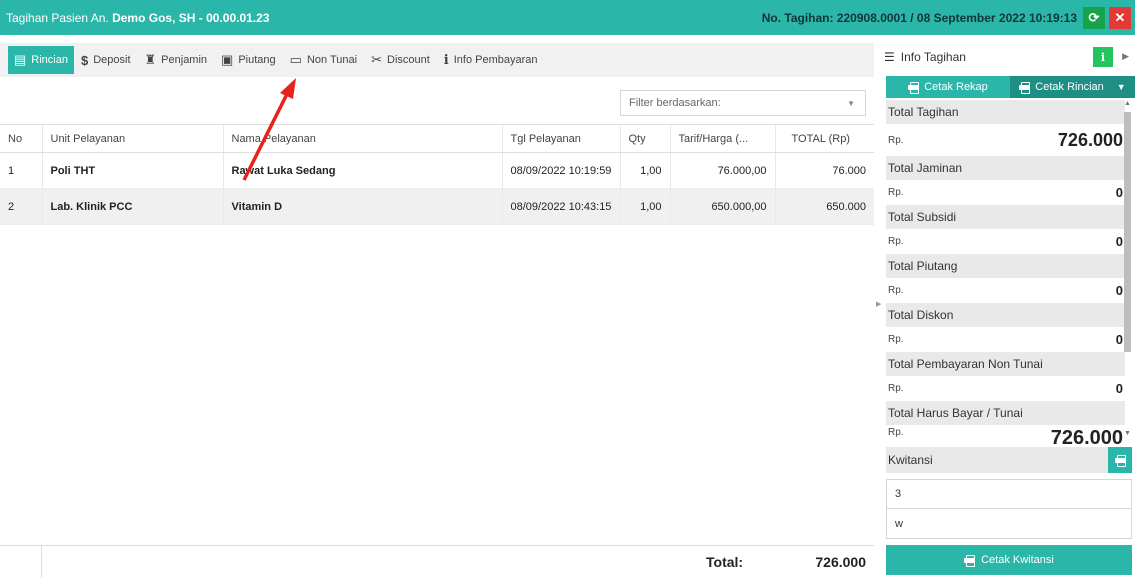 This screenshot has width=1135, height=578. Describe the element at coordinates (227, 59) in the screenshot. I see `money-icon: ▣` at that location.